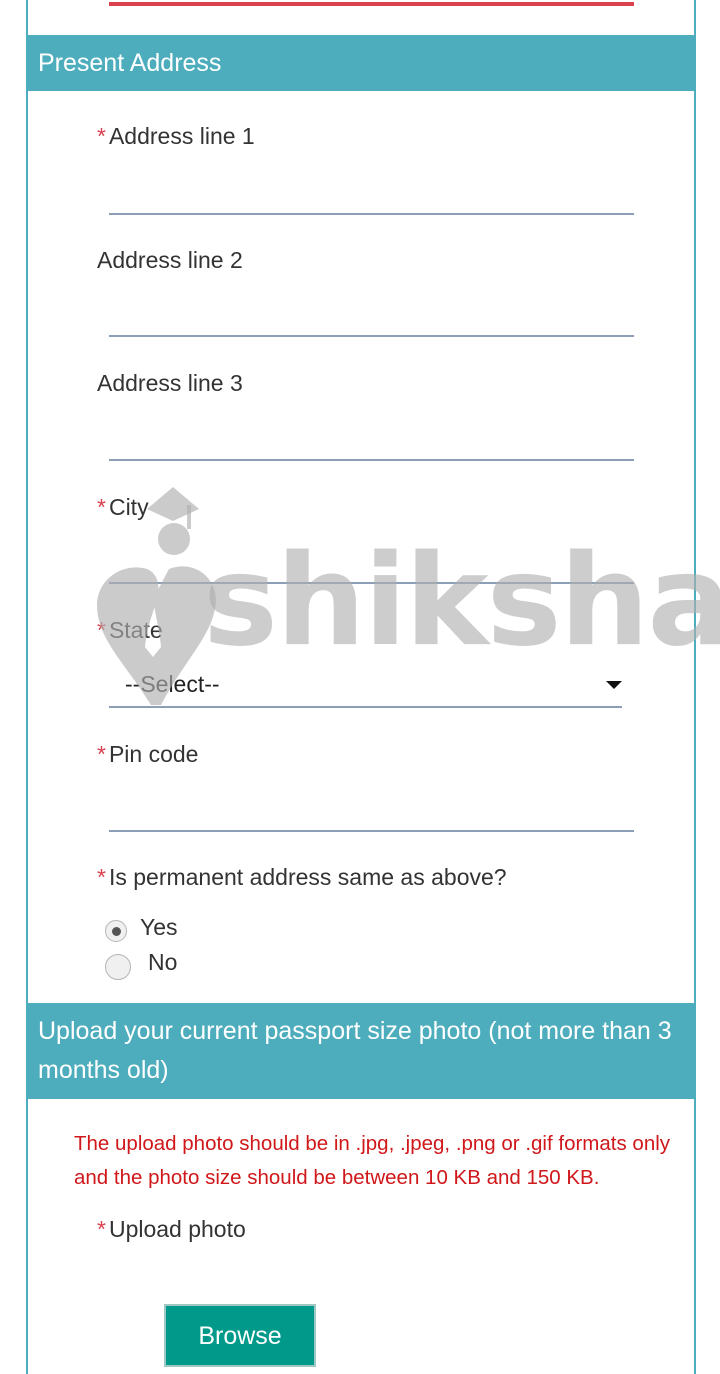  What do you see at coordinates (172, 684) in the screenshot?
I see `state-selected-value: --Select--` at bounding box center [172, 684].